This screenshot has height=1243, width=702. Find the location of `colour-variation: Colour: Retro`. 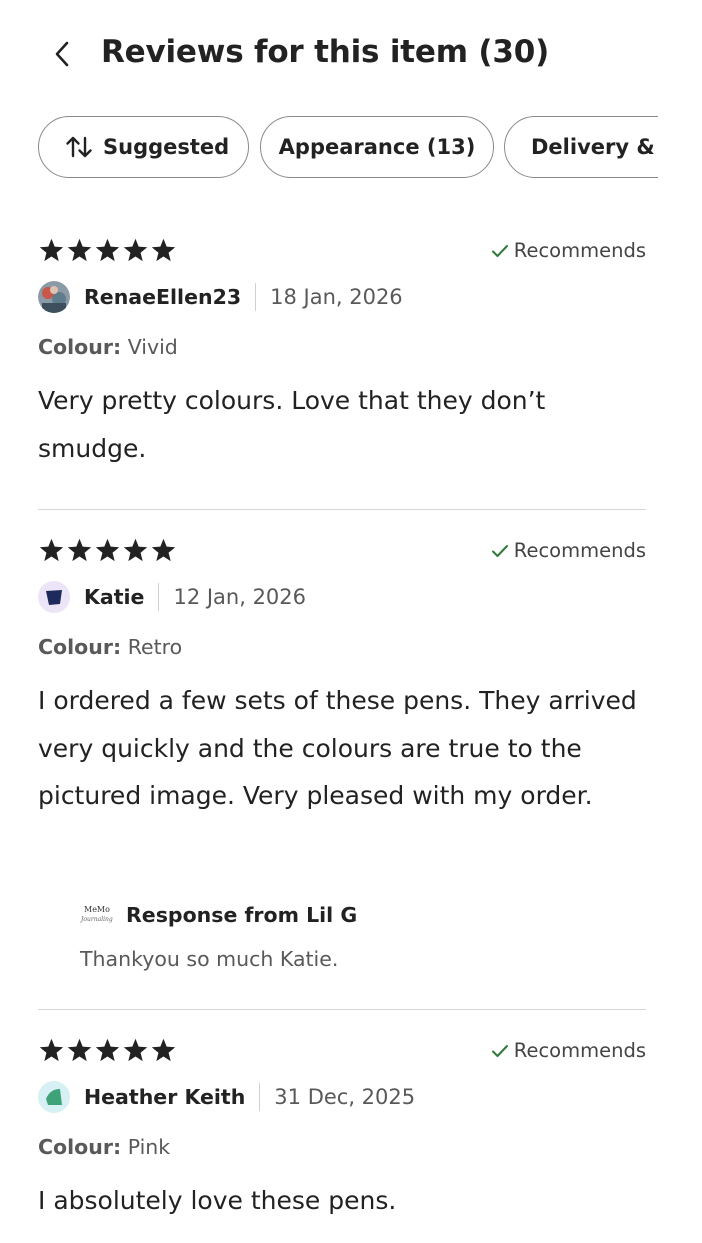

colour-variation: Colour: Retro is located at coordinates (110, 647).